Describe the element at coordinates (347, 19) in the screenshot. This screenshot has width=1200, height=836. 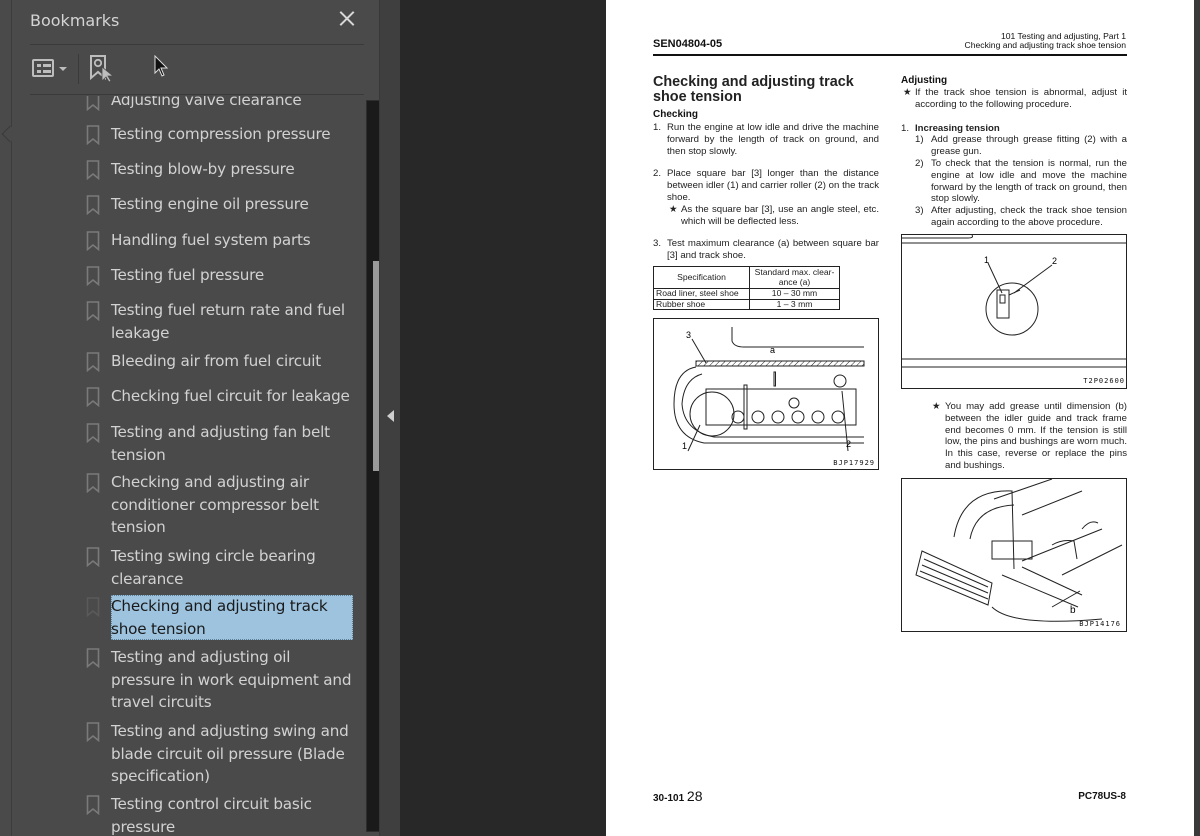
I see `close-icon` at that location.